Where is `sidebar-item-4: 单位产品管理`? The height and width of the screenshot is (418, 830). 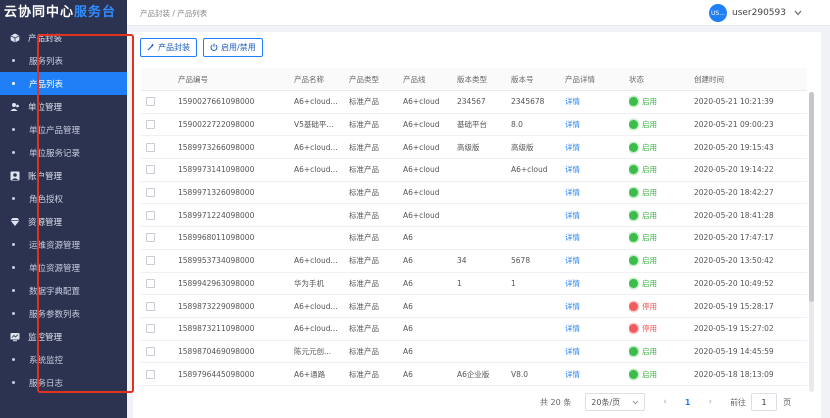 sidebar-item-4: 单位产品管理 is located at coordinates (63, 129).